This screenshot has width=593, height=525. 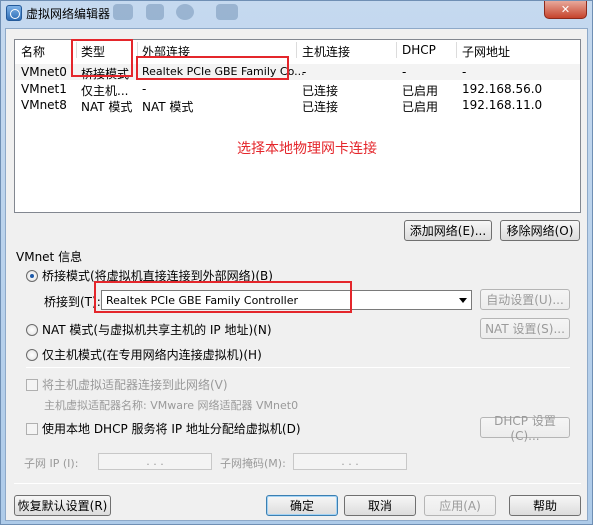 I want to click on subnet-mask-input: . . ., so click(x=350, y=461).